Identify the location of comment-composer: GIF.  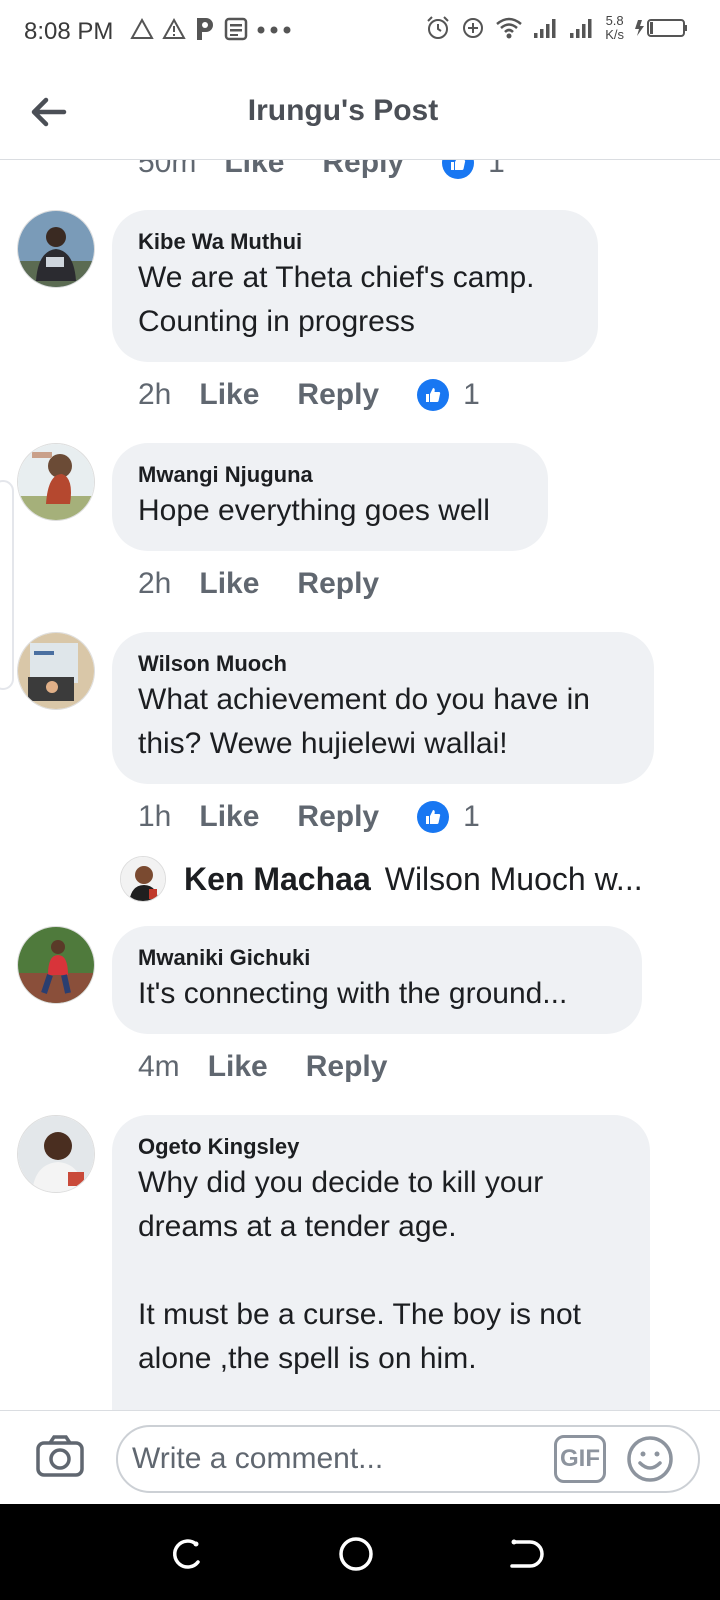
(360, 1457).